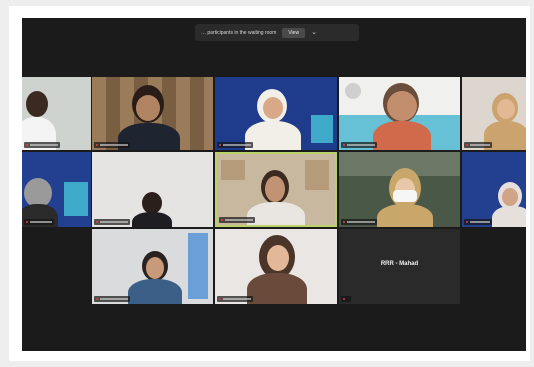 This screenshot has width=534, height=367. I want to click on participant-tile-13-video-off: RRR - Mahad, so click(399, 266).